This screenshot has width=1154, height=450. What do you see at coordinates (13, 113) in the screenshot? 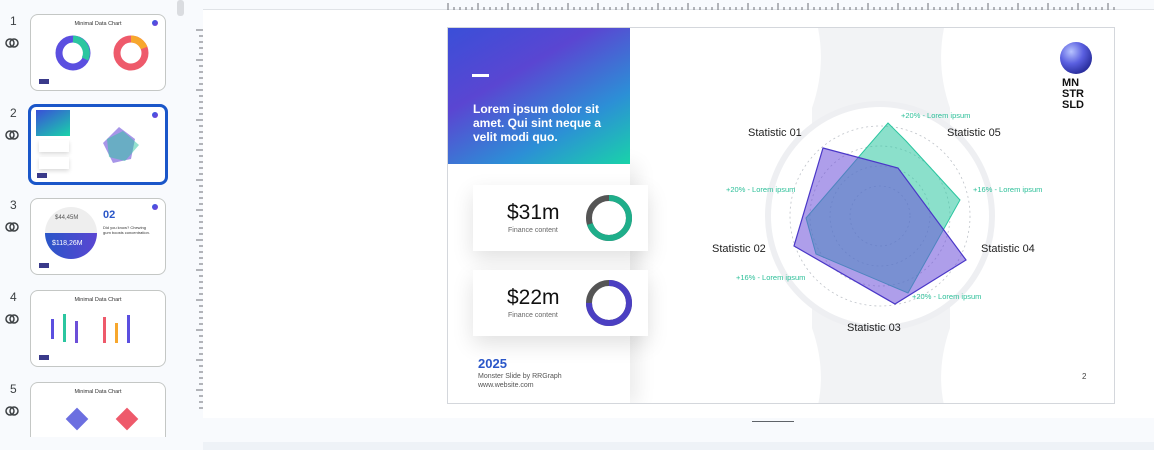
I see `thumbnail-number: 2` at bounding box center [13, 113].